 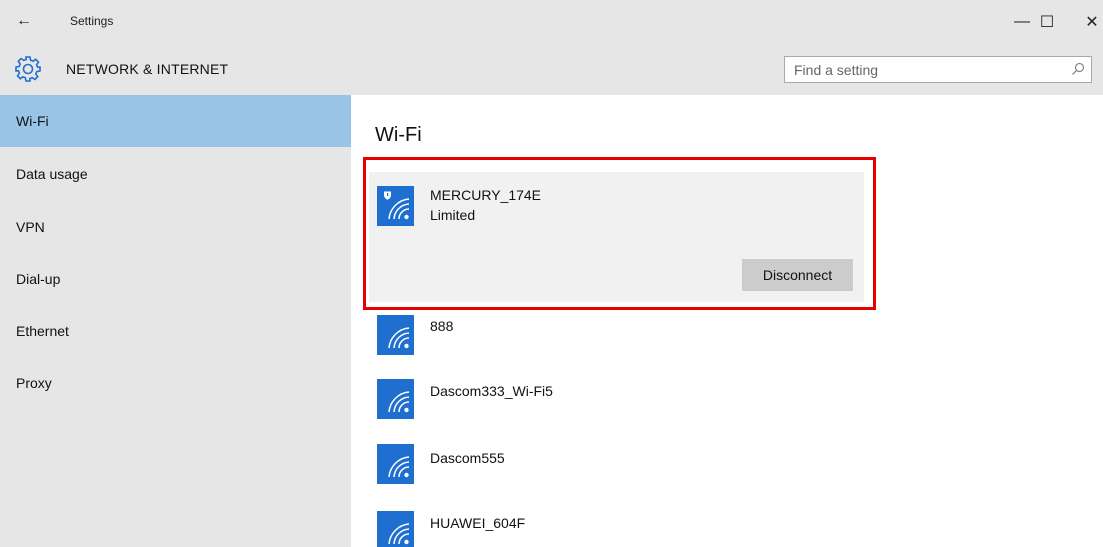 I want to click on sidebar-item-wifi: Wi-Fi, so click(x=175, y=121).